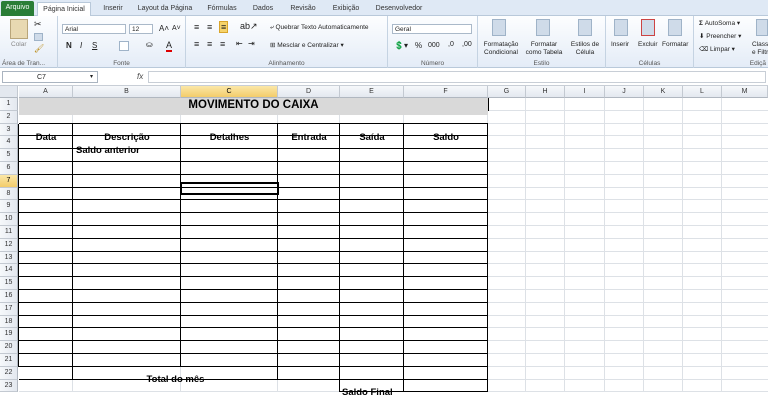  What do you see at coordinates (9, 271) in the screenshot?
I see `row-header-14: 14` at bounding box center [9, 271].